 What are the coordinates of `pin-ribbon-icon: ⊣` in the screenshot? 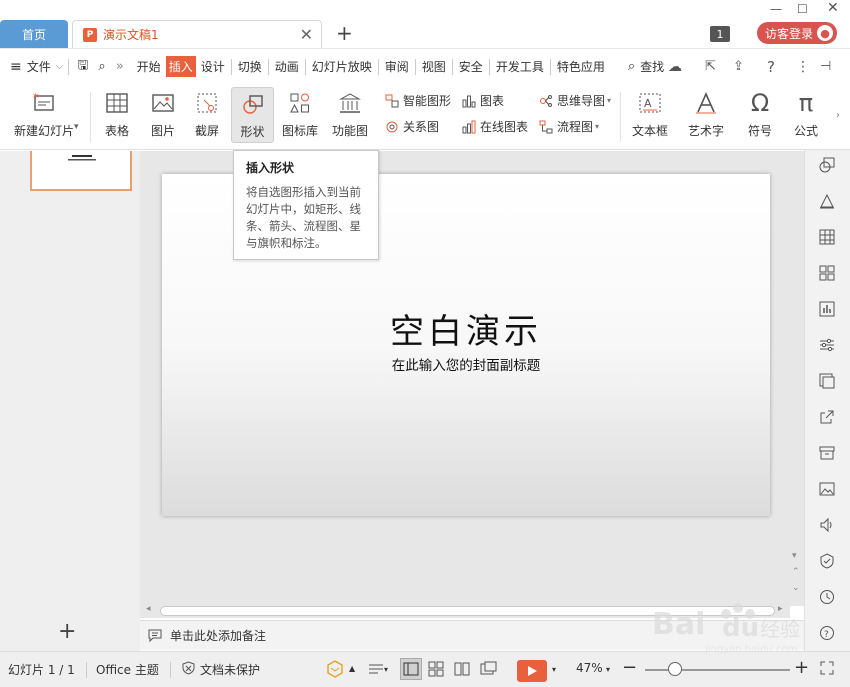 It's located at (825, 66).